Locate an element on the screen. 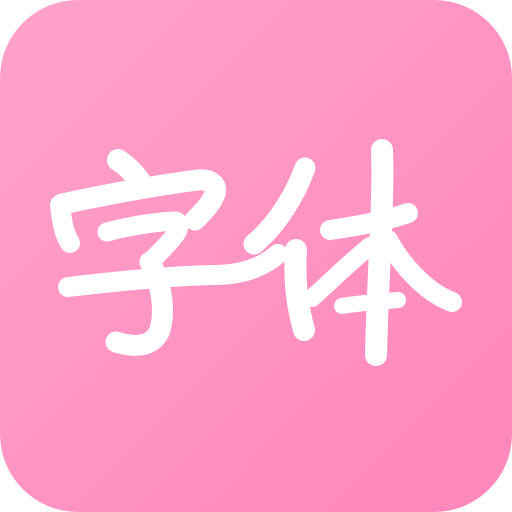 This screenshot has width=512, height=512. ti-person-vertical-stroke is located at coordinates (299, 290).